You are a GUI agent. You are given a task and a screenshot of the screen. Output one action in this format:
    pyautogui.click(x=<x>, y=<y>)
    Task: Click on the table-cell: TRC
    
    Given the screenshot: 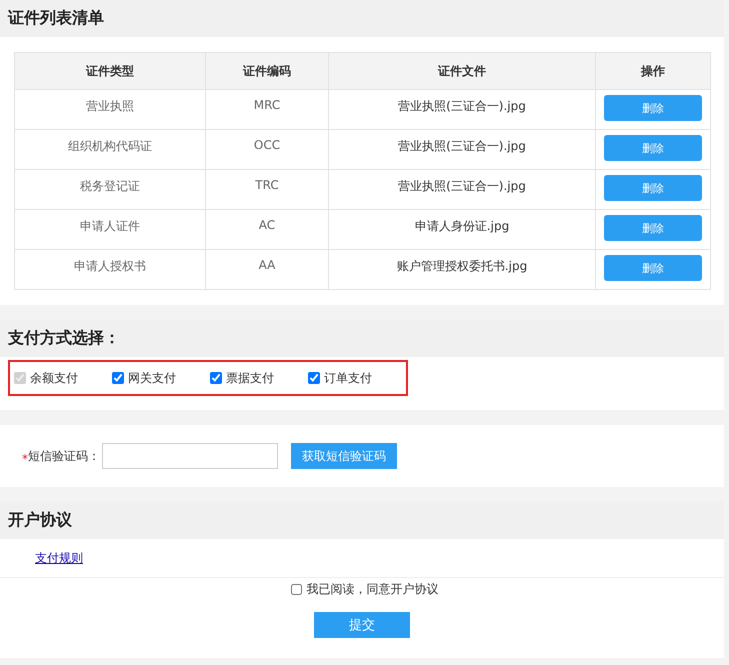 What is the action you would take?
    pyautogui.click(x=267, y=190)
    